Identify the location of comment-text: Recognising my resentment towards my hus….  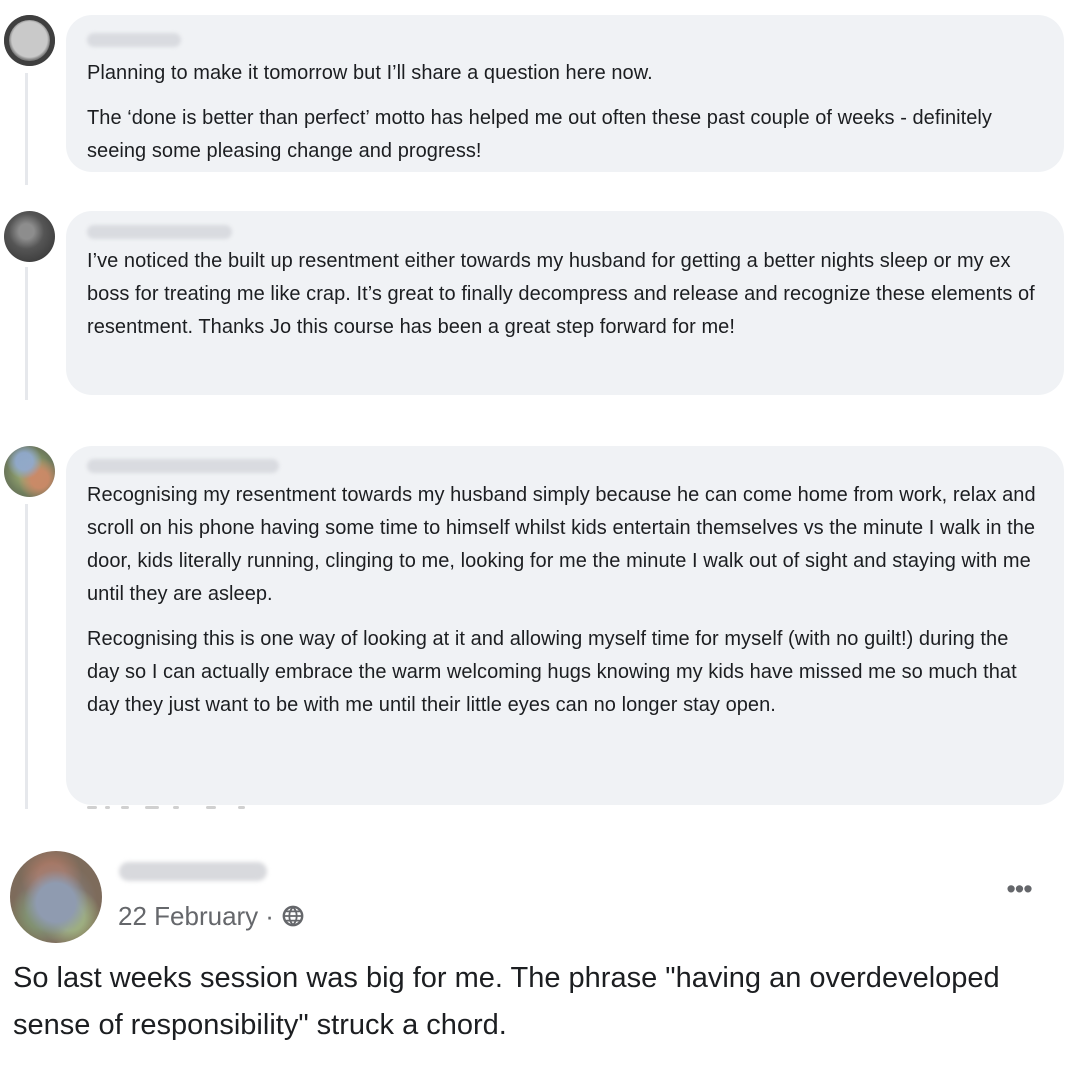
(561, 544).